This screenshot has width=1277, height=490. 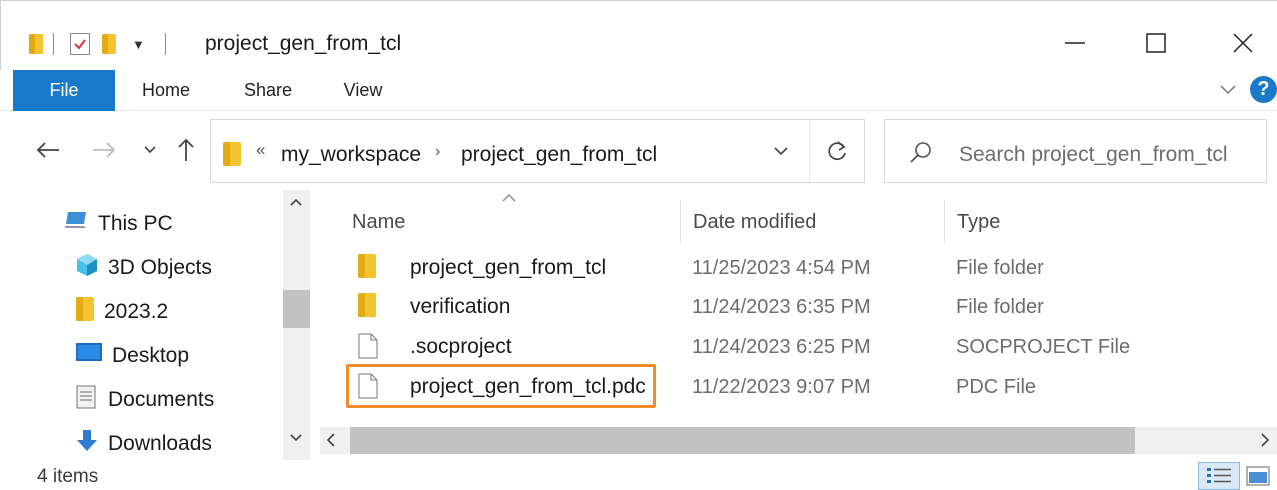 I want to click on nav-item-3d-objects: 3D Objects, so click(x=144, y=268).